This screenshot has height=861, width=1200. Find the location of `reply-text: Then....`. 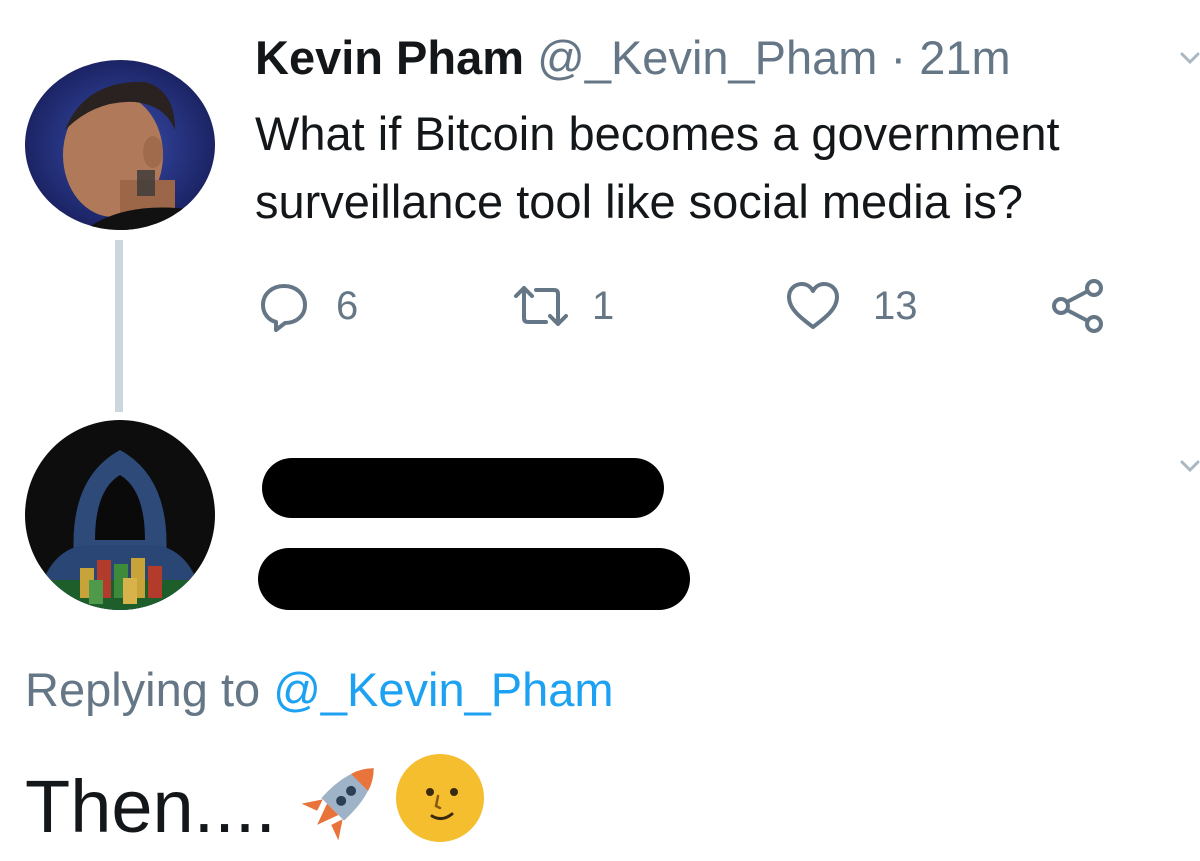

reply-text: Then.... is located at coordinates (150, 806).